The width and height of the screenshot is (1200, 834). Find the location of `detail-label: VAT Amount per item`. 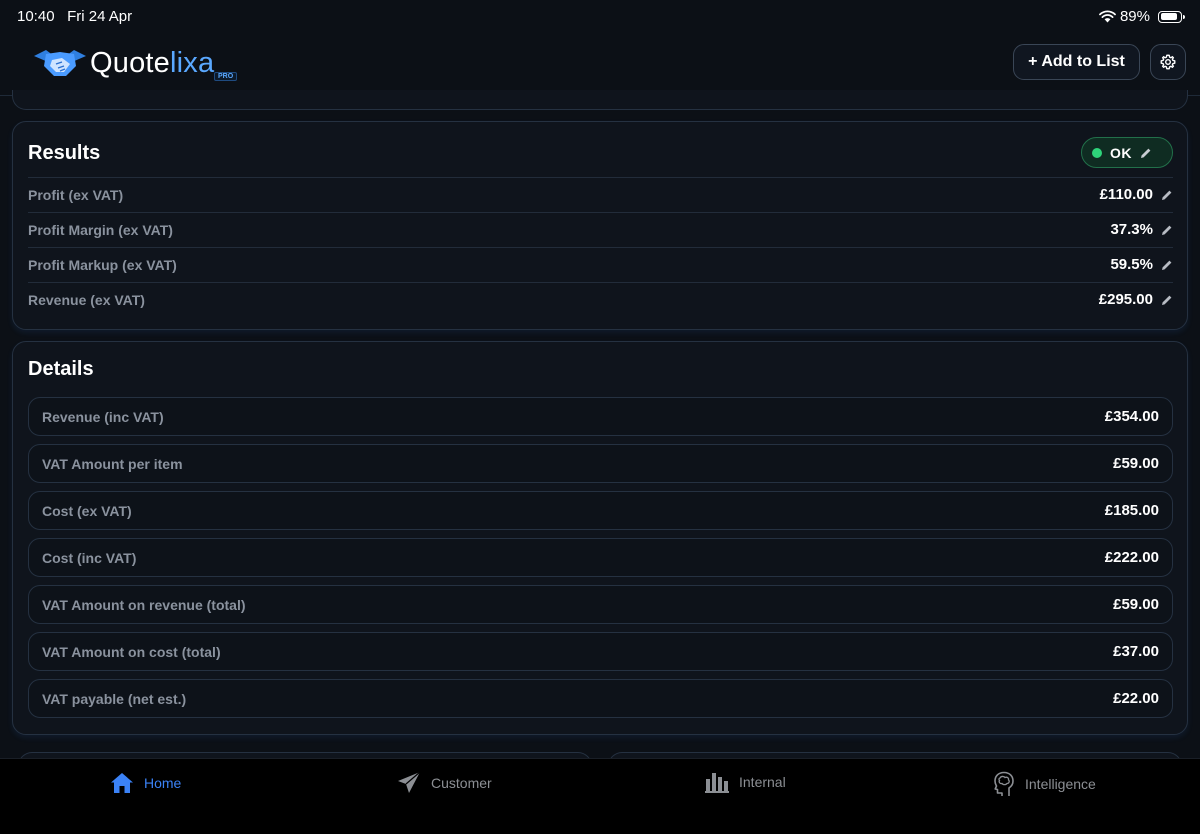

detail-label: VAT Amount per item is located at coordinates (112, 464).